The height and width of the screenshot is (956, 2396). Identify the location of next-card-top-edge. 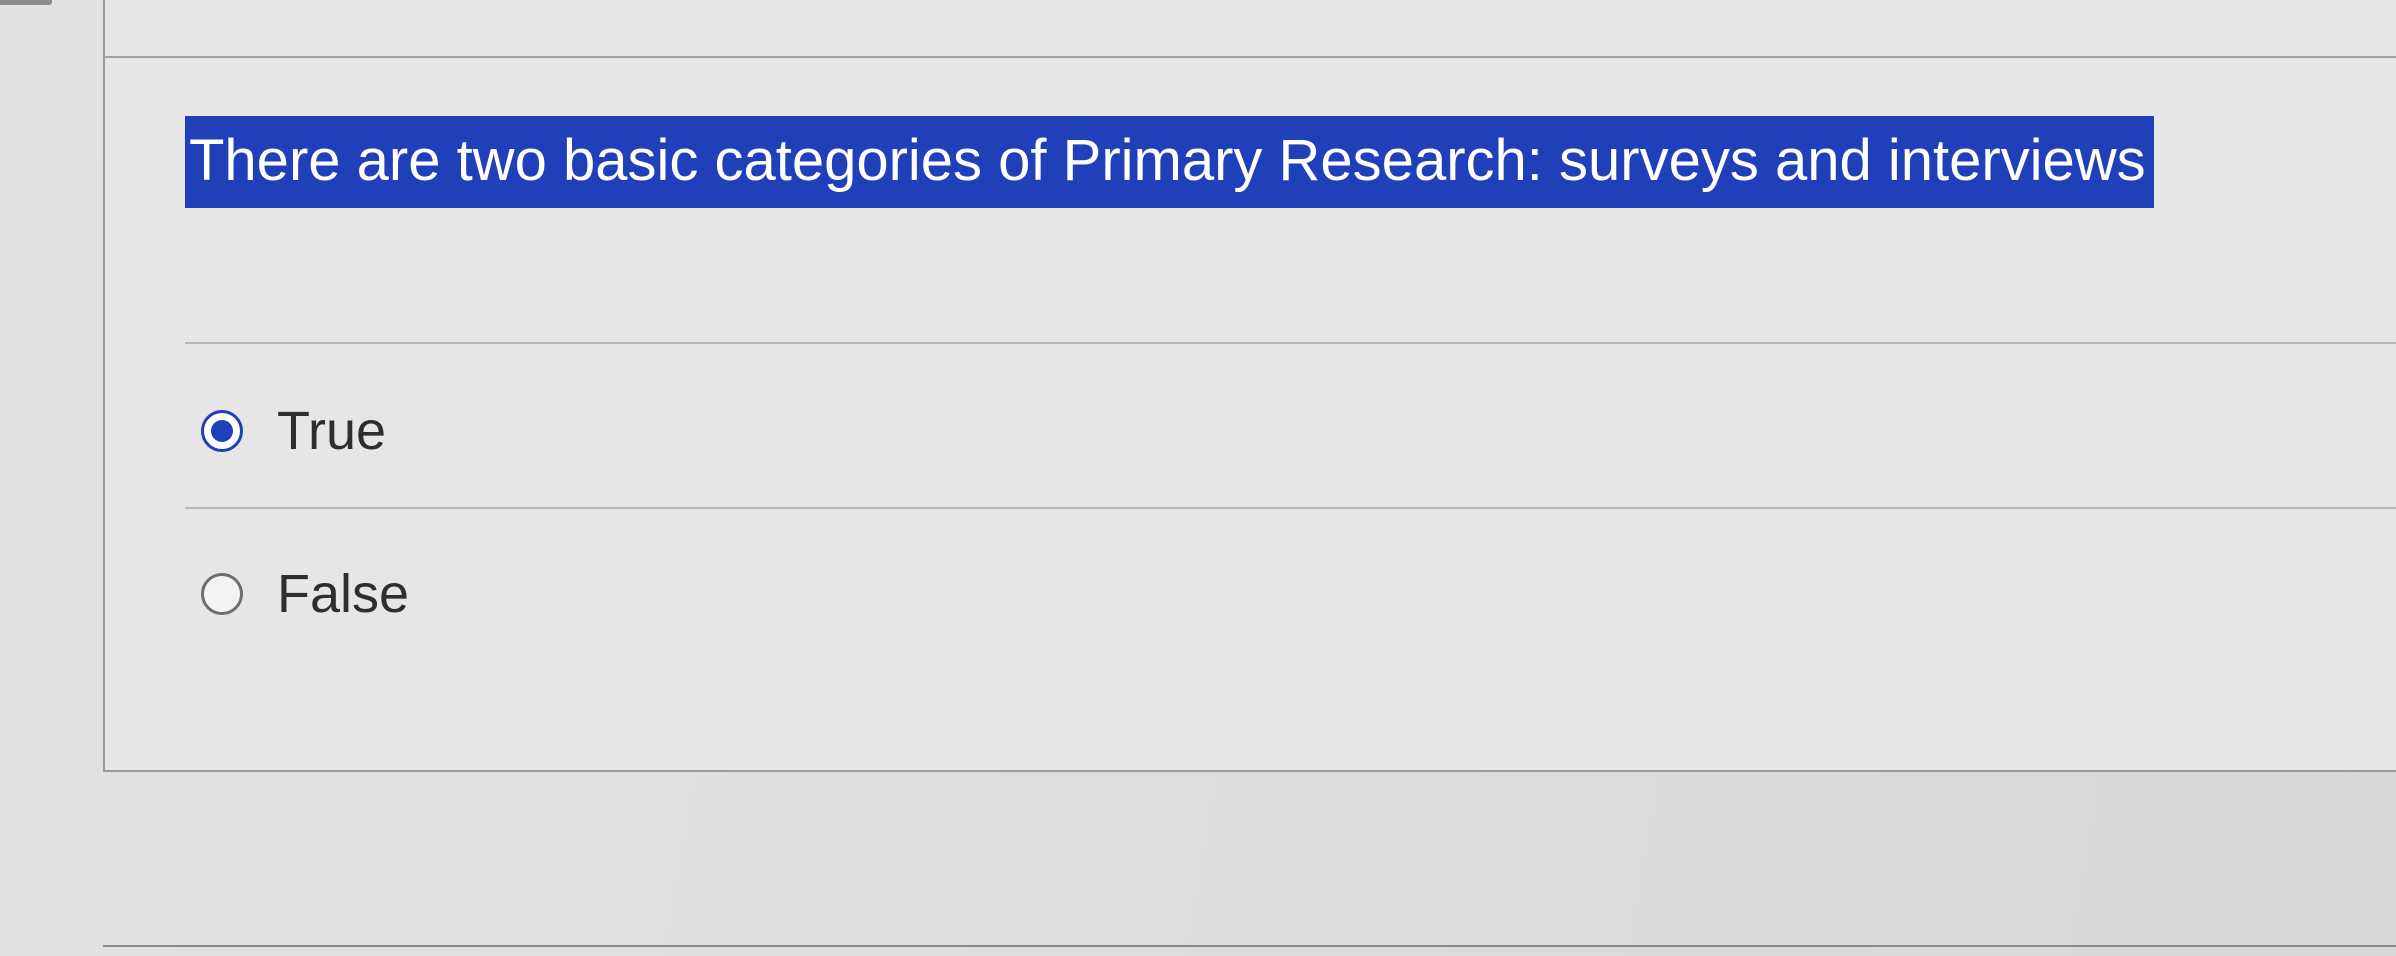
(1249, 946).